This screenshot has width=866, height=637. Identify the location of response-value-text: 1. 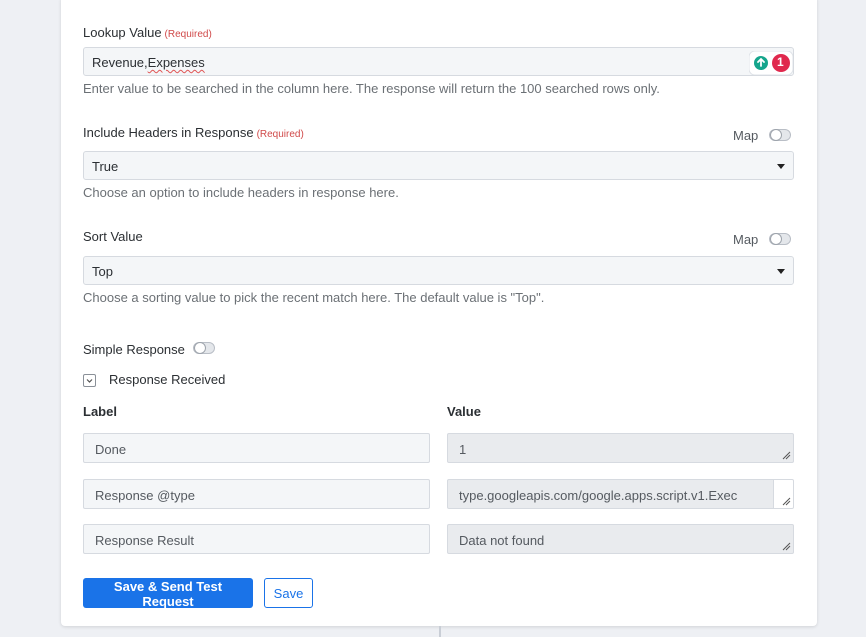
(463, 449).